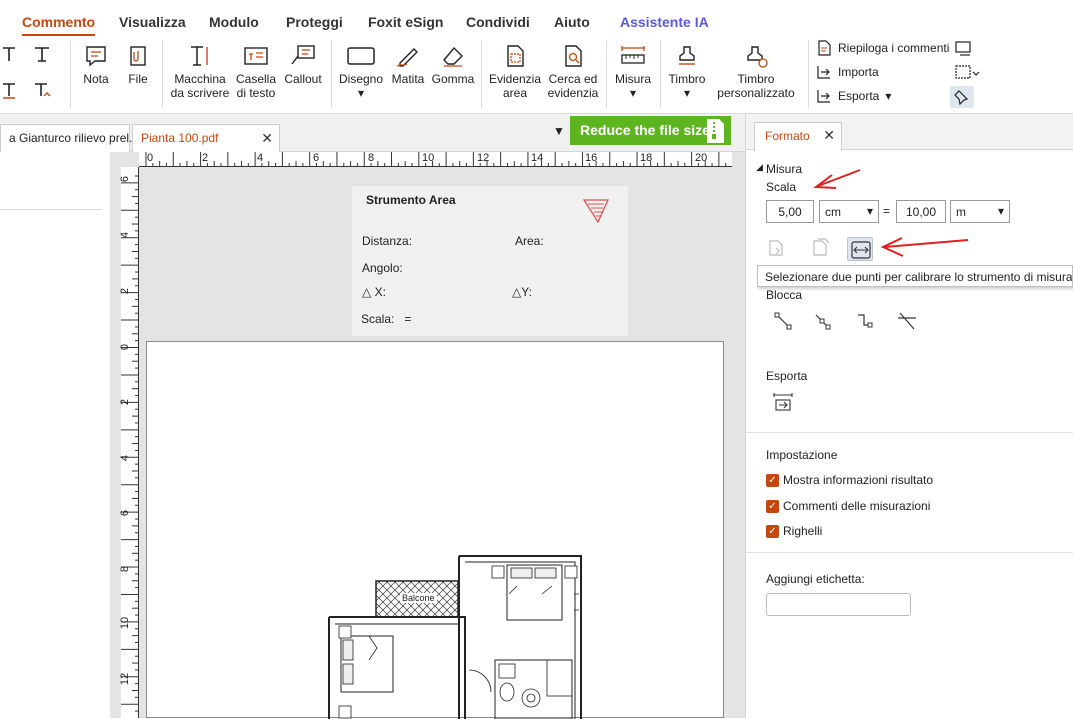 Image resolution: width=1073 pixels, height=719 pixels. Describe the element at coordinates (428, 158) in the screenshot. I see `ruler-tick-label: 10` at that location.